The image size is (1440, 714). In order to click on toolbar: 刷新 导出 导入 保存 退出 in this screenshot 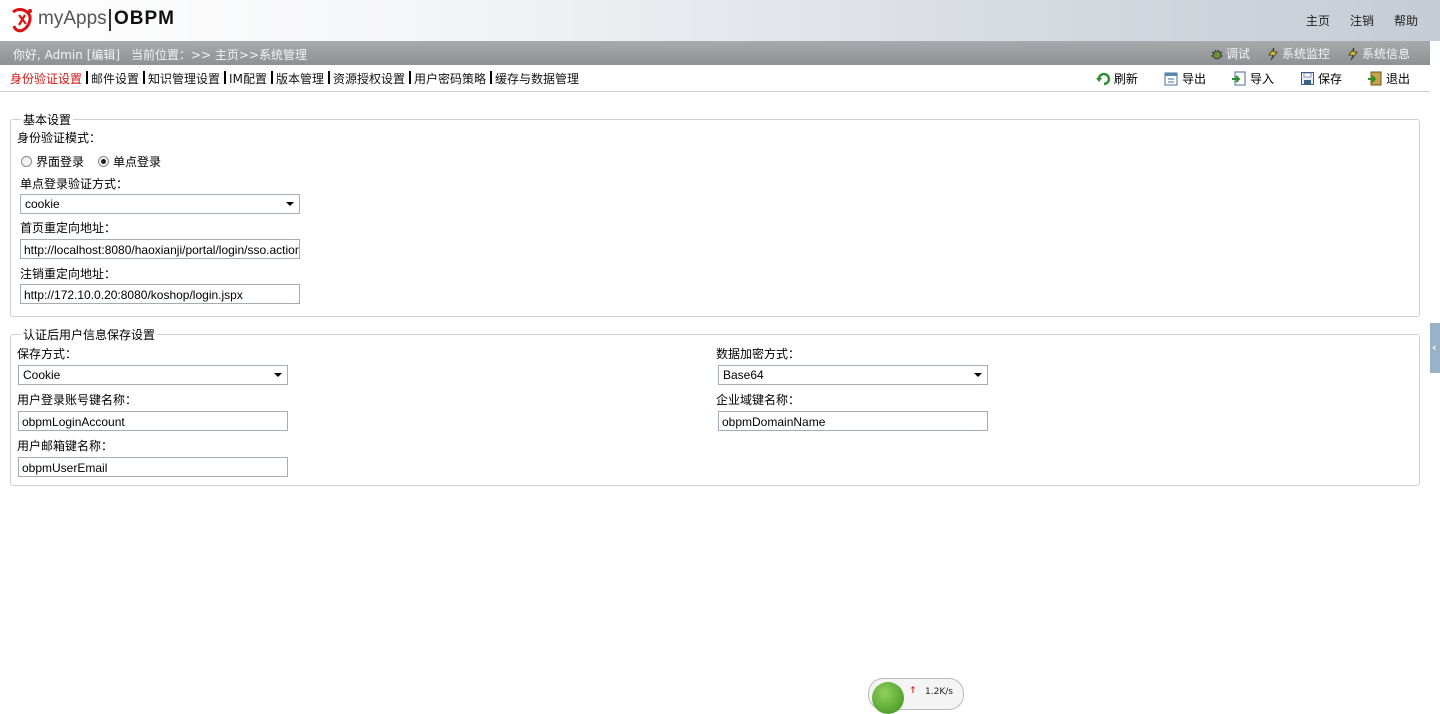, I will do `click(1252, 78)`.